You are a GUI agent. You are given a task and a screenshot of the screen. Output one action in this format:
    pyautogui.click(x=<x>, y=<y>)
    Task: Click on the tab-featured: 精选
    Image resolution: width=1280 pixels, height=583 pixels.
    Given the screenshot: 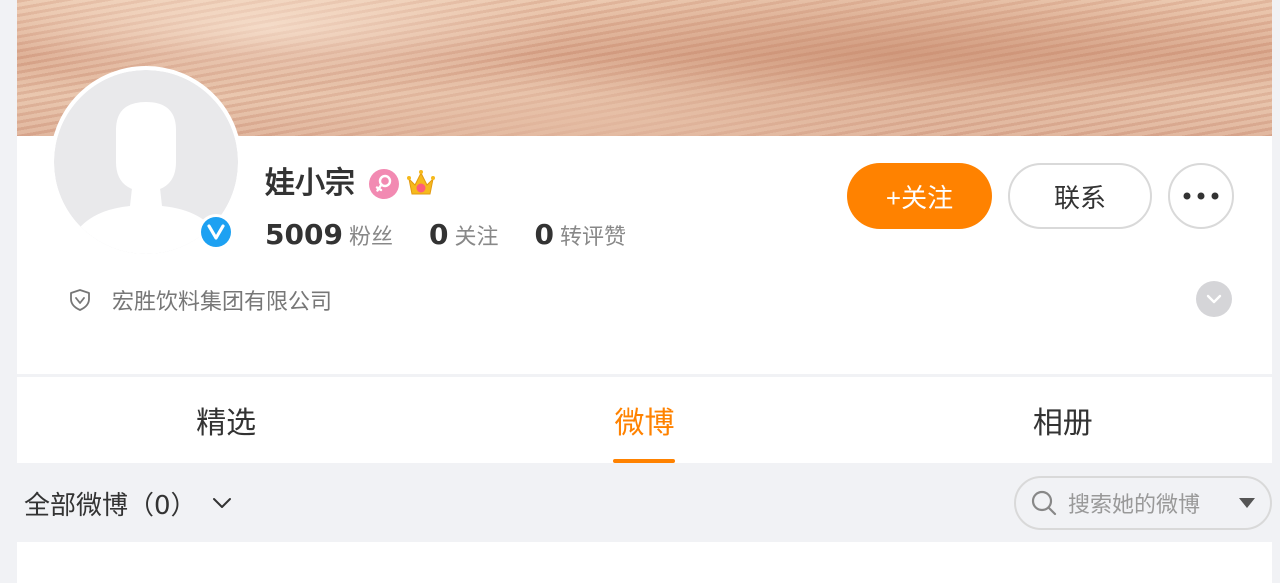 What is the action you would take?
    pyautogui.click(x=226, y=420)
    